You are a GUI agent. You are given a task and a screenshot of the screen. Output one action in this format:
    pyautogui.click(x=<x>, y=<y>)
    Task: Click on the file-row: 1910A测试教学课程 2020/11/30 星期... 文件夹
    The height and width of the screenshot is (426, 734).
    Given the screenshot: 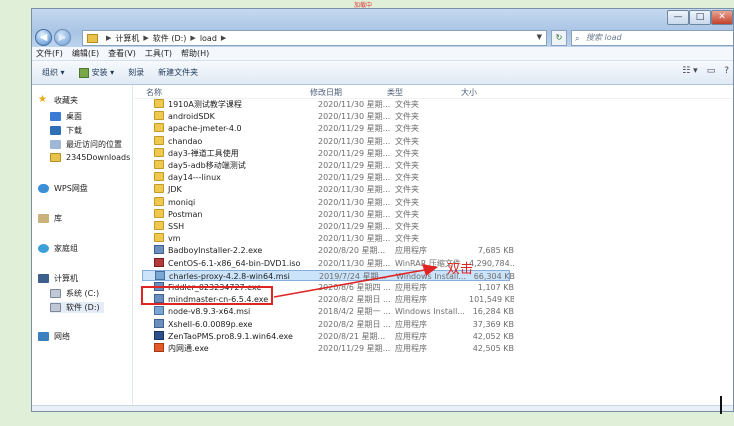 What is the action you would take?
    pyautogui.click(x=326, y=104)
    